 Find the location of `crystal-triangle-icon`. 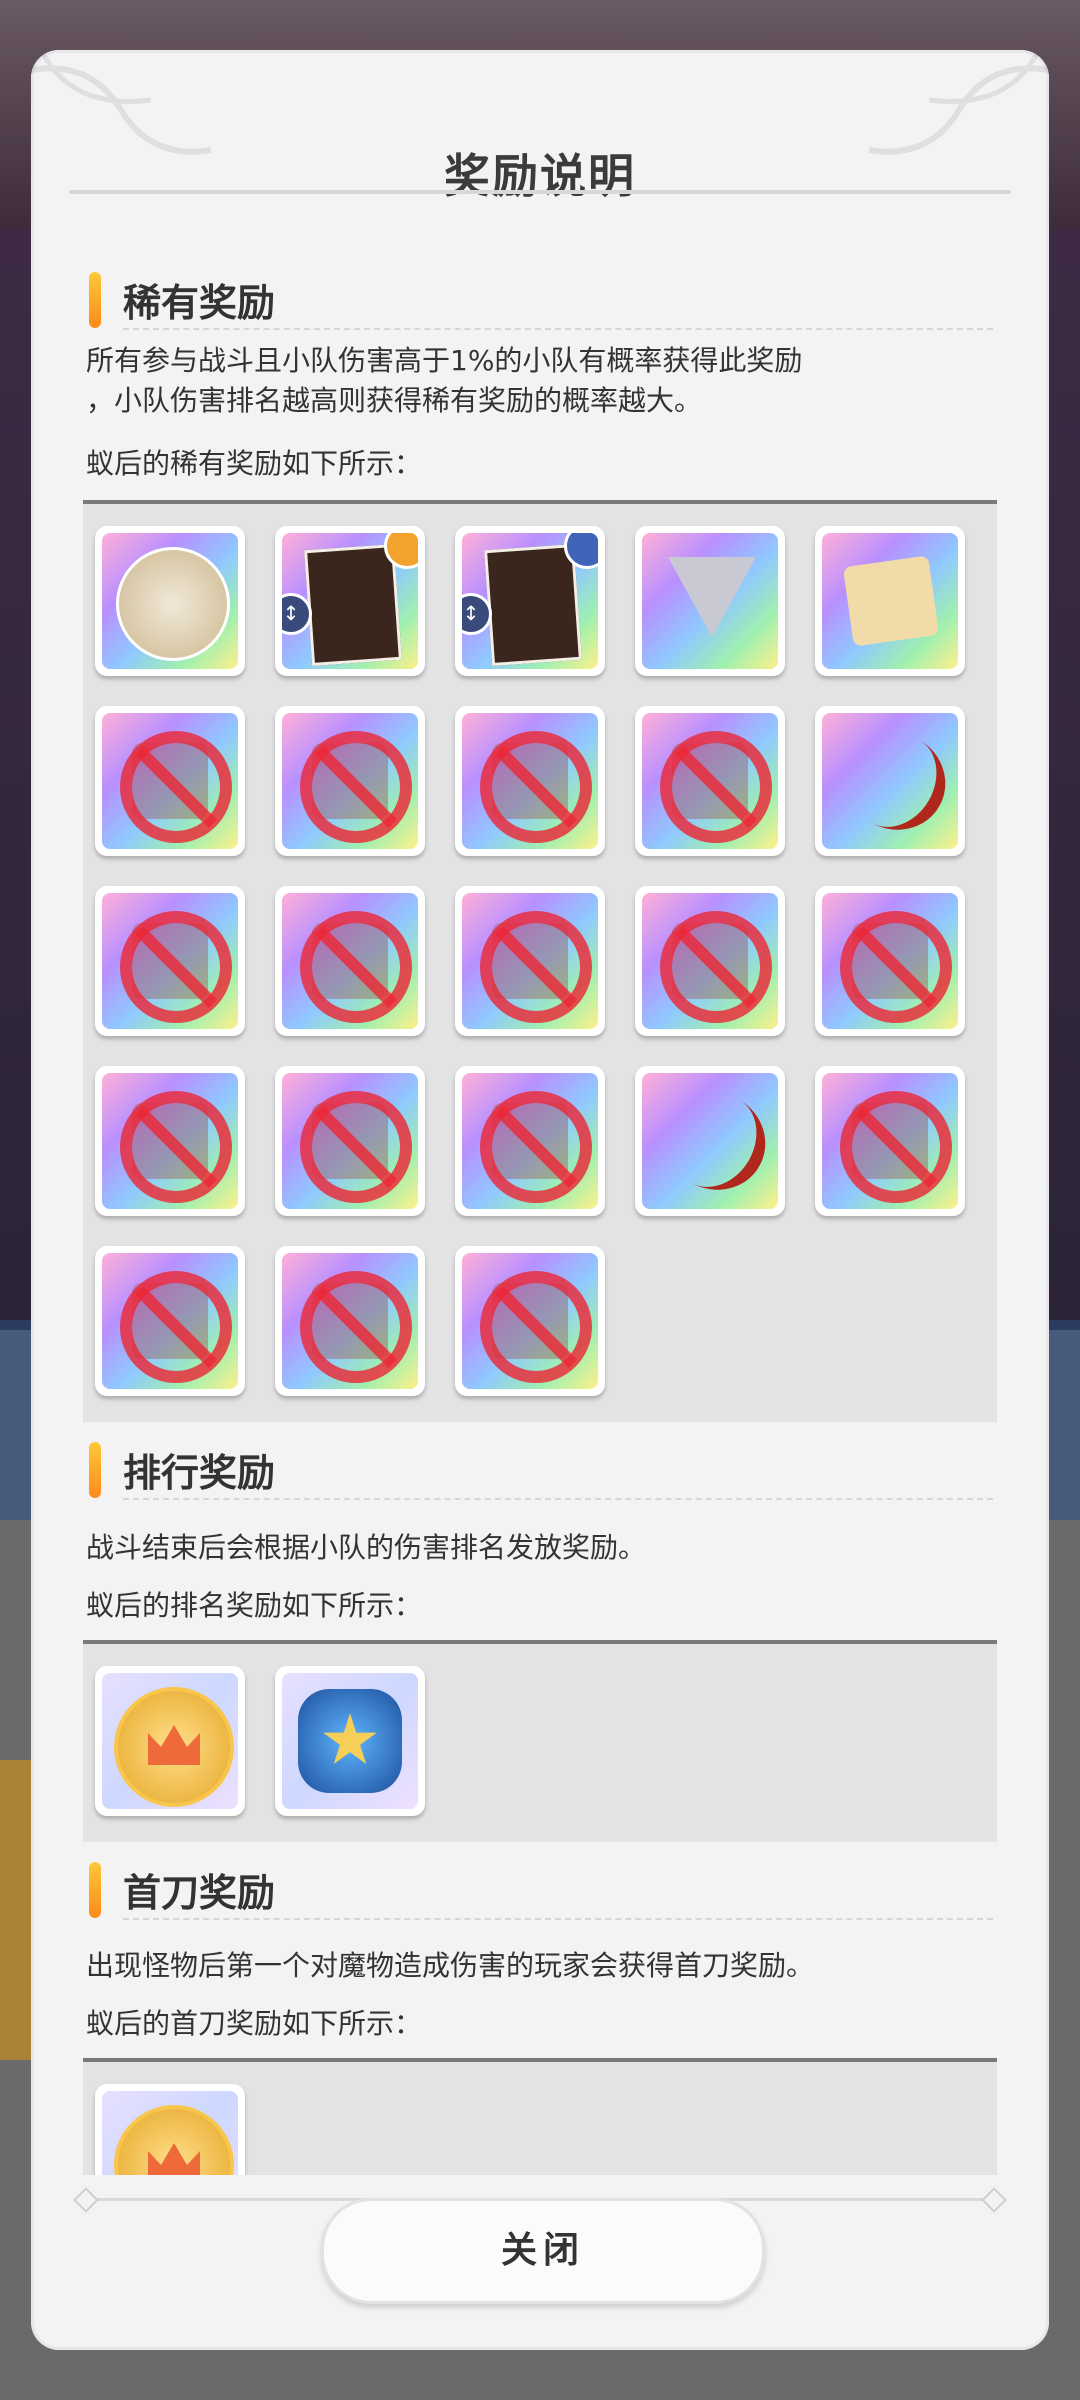

crystal-triangle-icon is located at coordinates (710, 601).